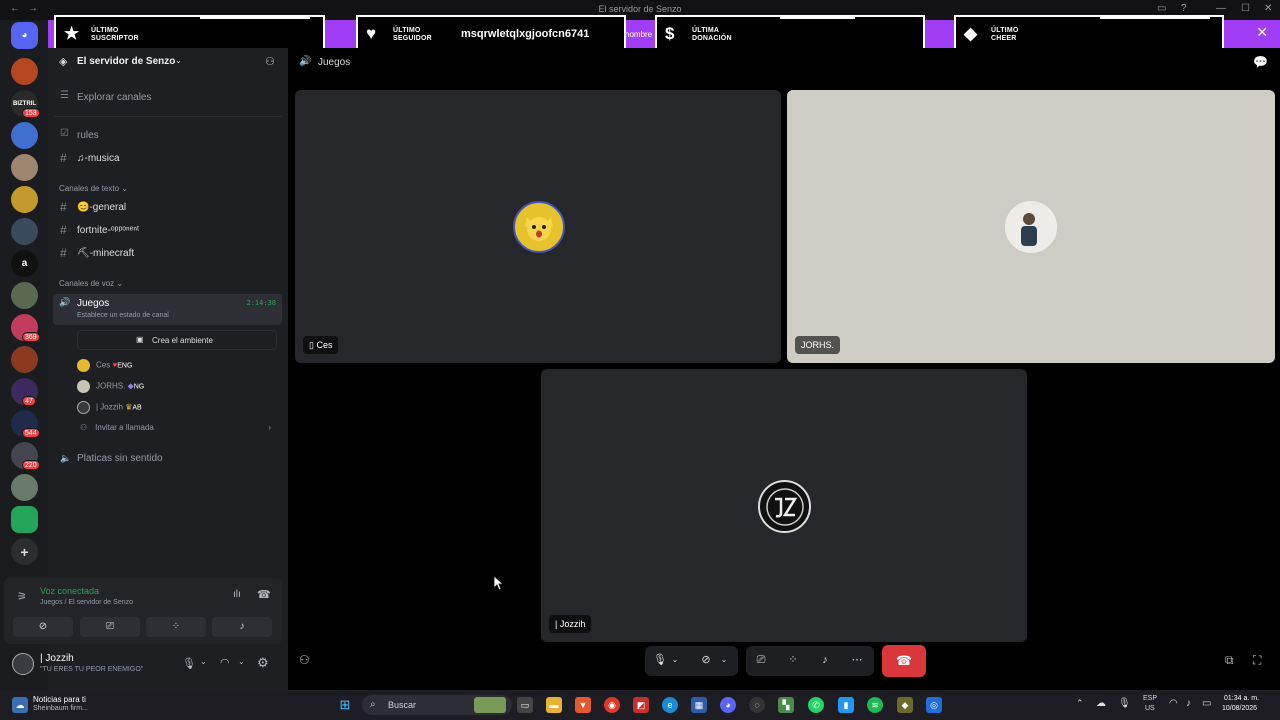 The width and height of the screenshot is (1280, 720). I want to click on wifi-icon: ◠, so click(1173, 703).